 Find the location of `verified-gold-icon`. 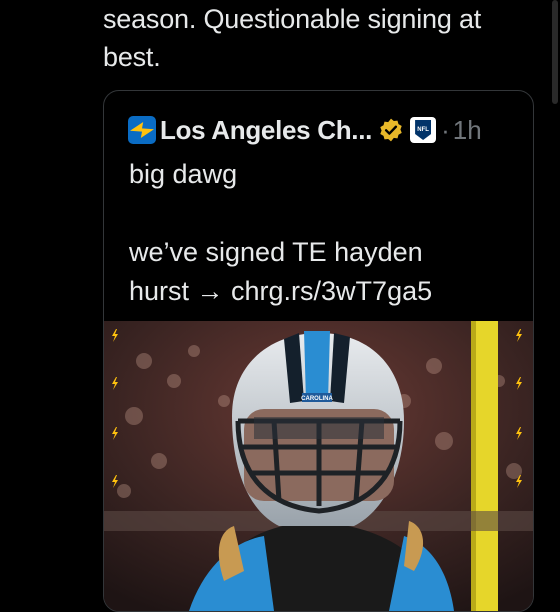

verified-gold-icon is located at coordinates (391, 130).